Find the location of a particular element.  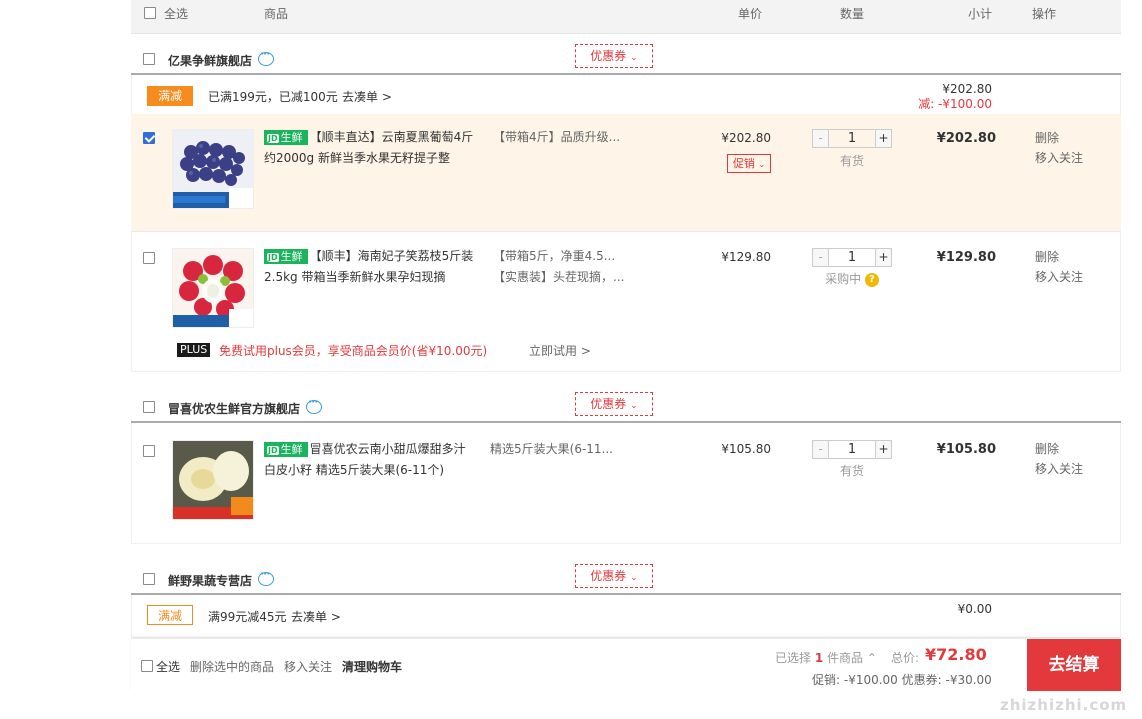

plus-badge: PLUS is located at coordinates (194, 350).